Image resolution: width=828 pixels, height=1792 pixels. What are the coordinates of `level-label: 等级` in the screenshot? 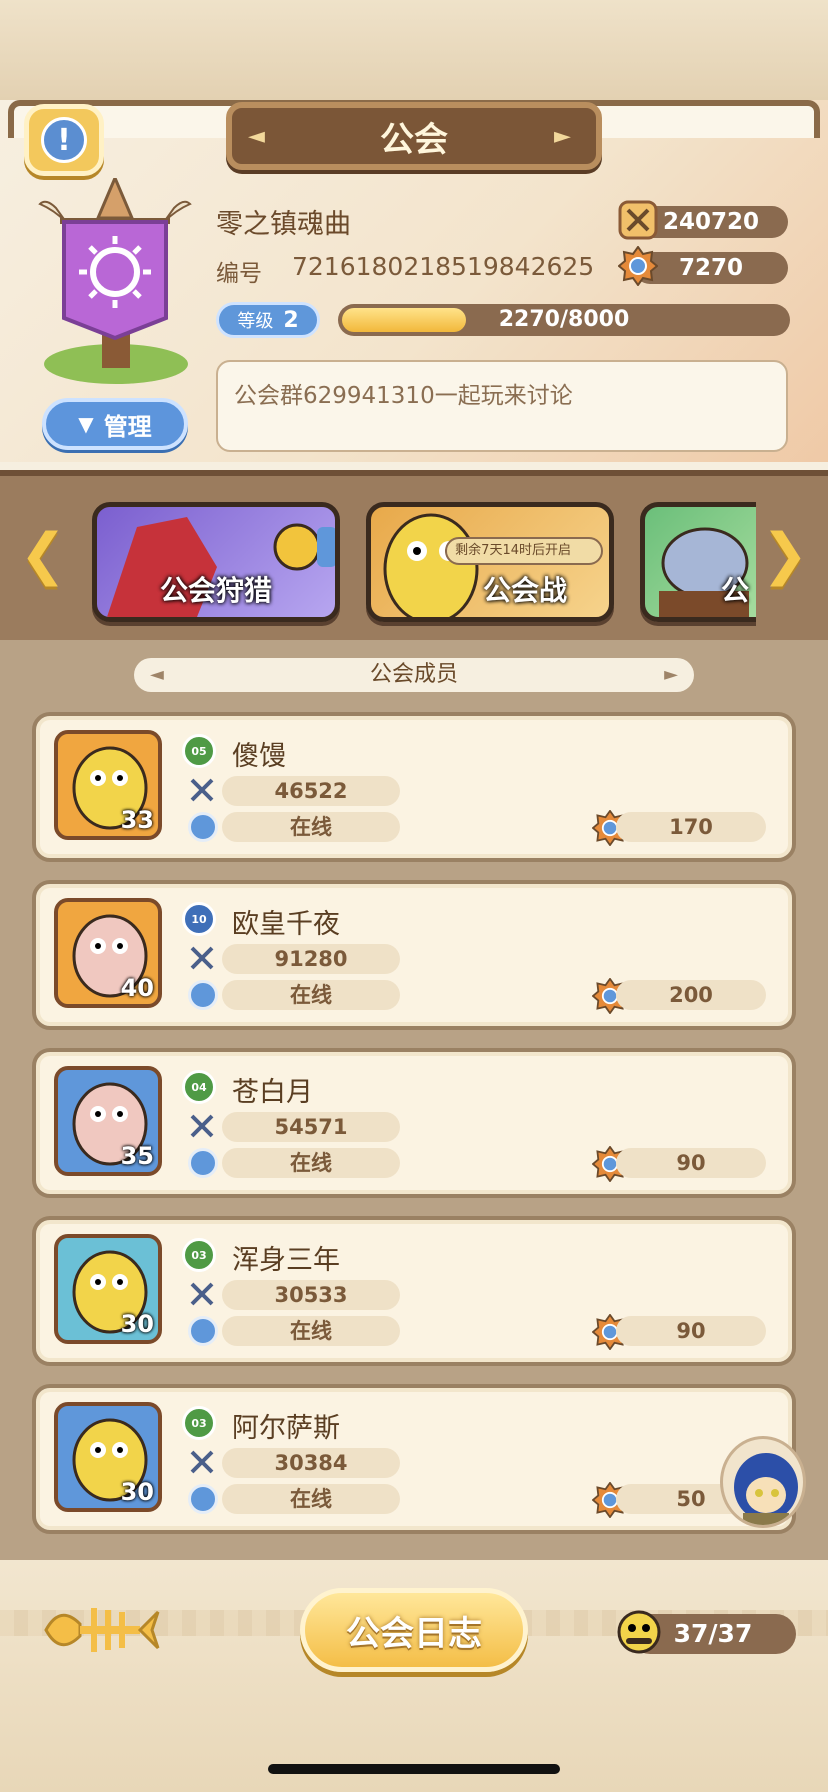 It's located at (255, 321).